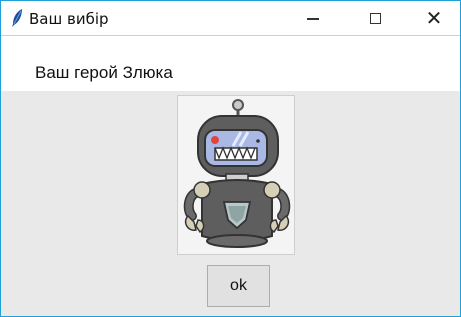 The image size is (461, 317). What do you see at coordinates (230, 18) in the screenshot?
I see `title-bar: Ваш вибір ✕` at bounding box center [230, 18].